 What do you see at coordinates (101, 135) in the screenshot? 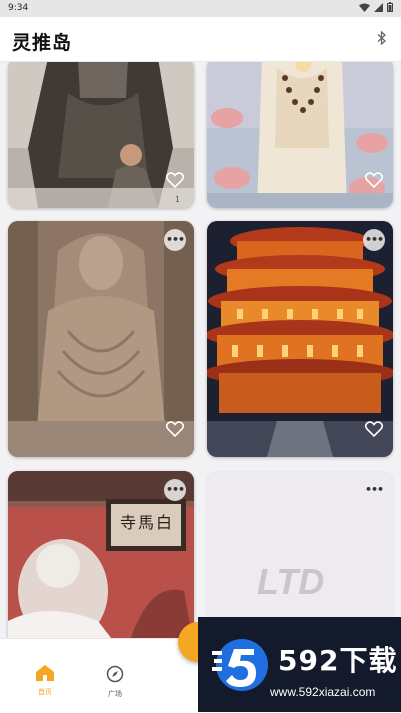
I see `card-monk-child: 1` at bounding box center [101, 135].